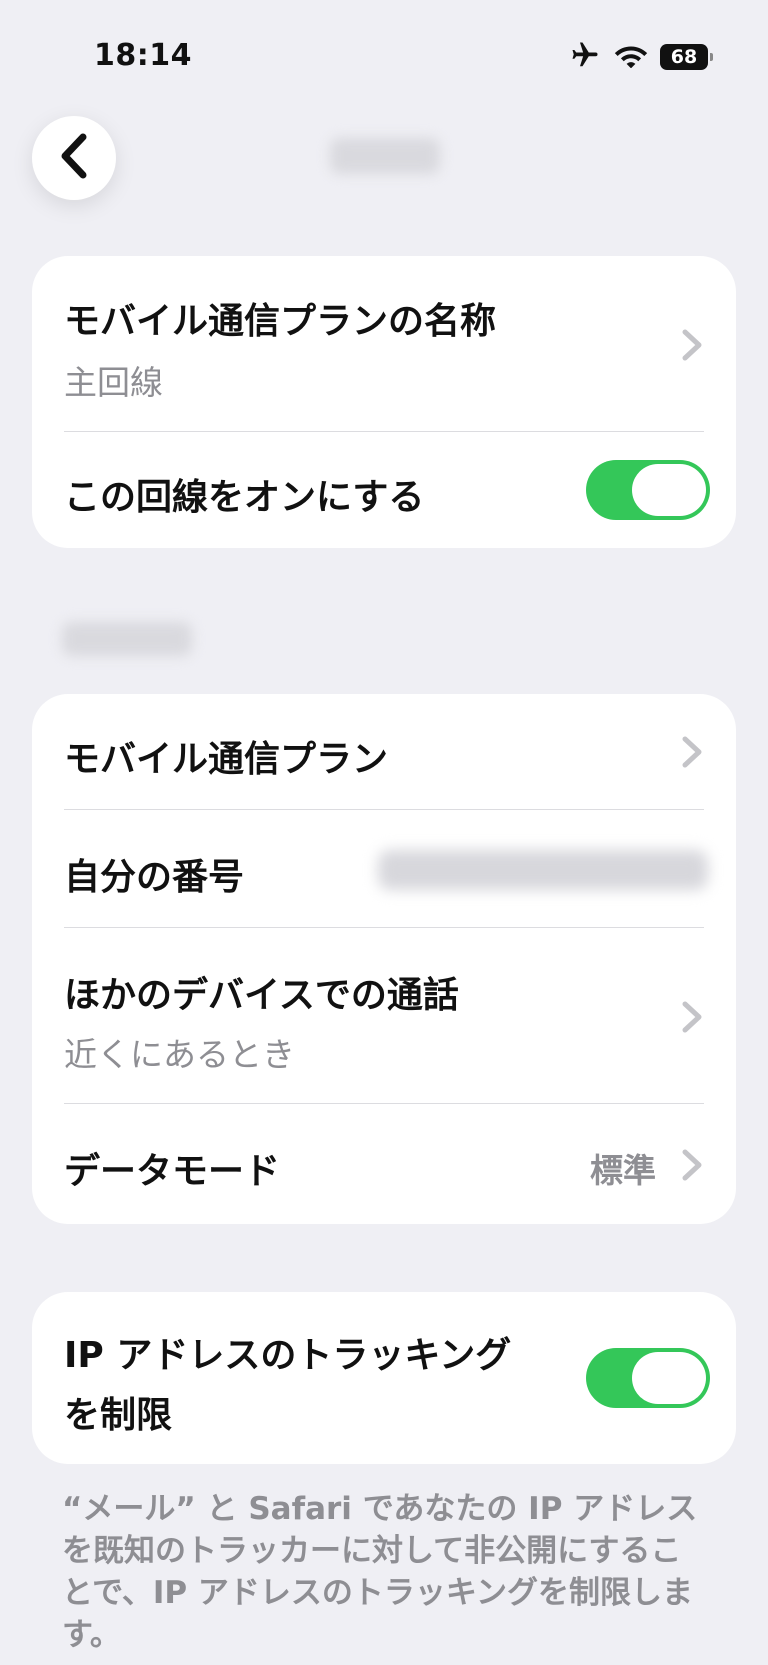 This screenshot has height=1665, width=768. I want to click on status-time: 18:14, so click(143, 55).